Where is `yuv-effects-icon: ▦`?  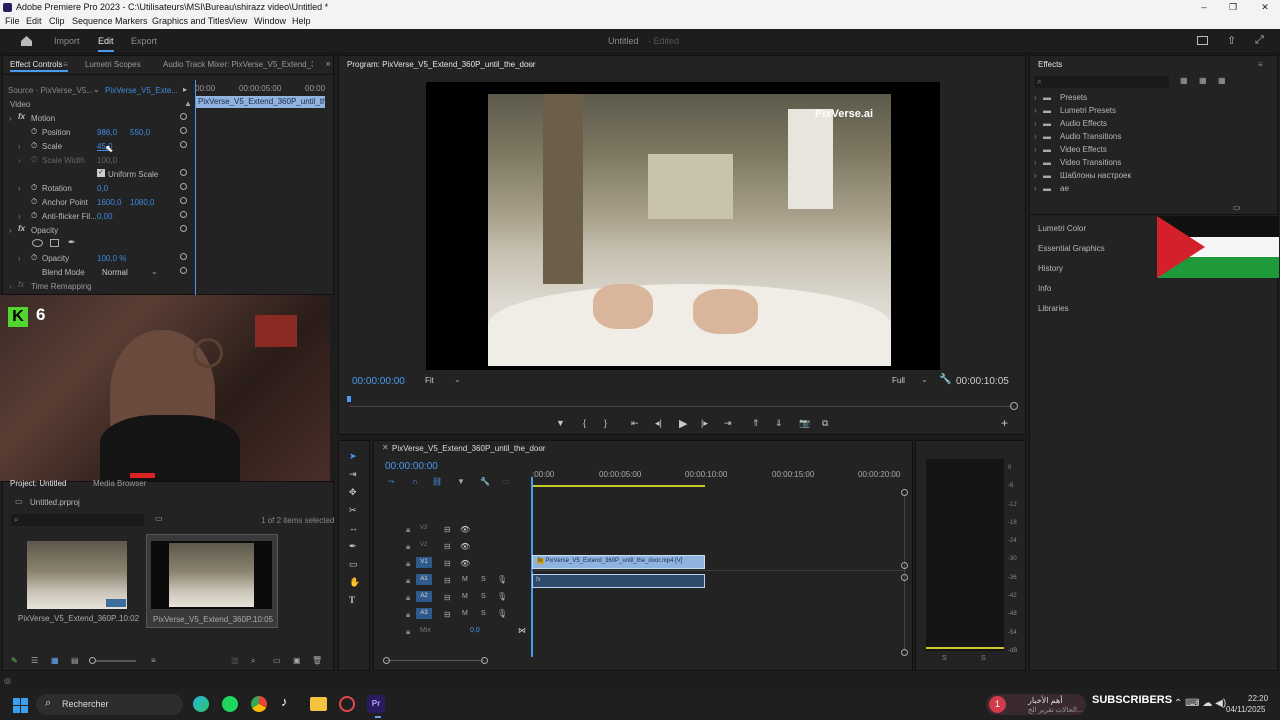
yuv-effects-icon: ▦ is located at coordinates (1222, 80).